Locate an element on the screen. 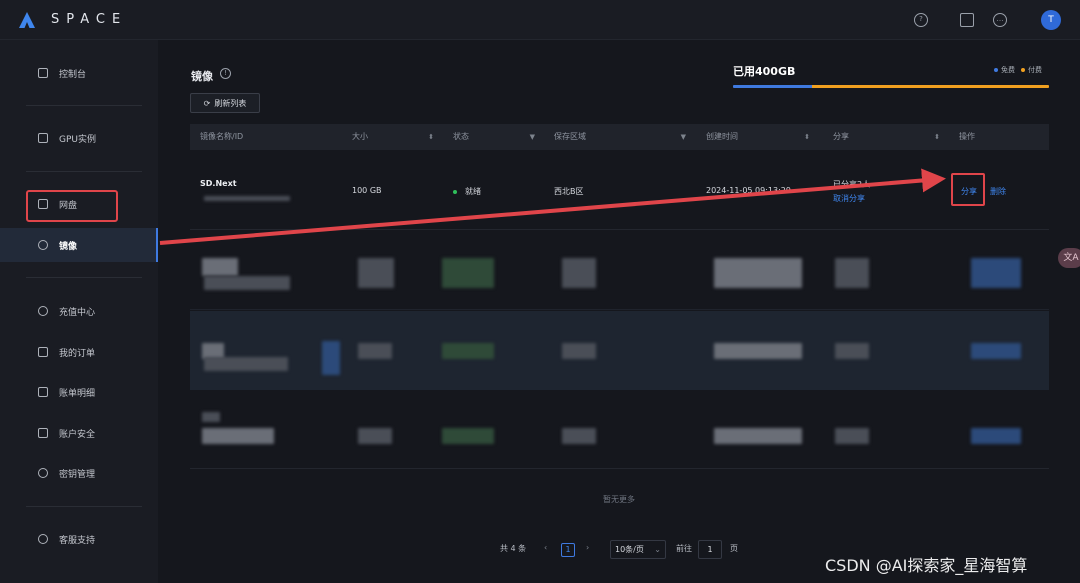 This screenshot has height=583, width=1080. sidebar-item-label: 控制台 is located at coordinates (73, 74).